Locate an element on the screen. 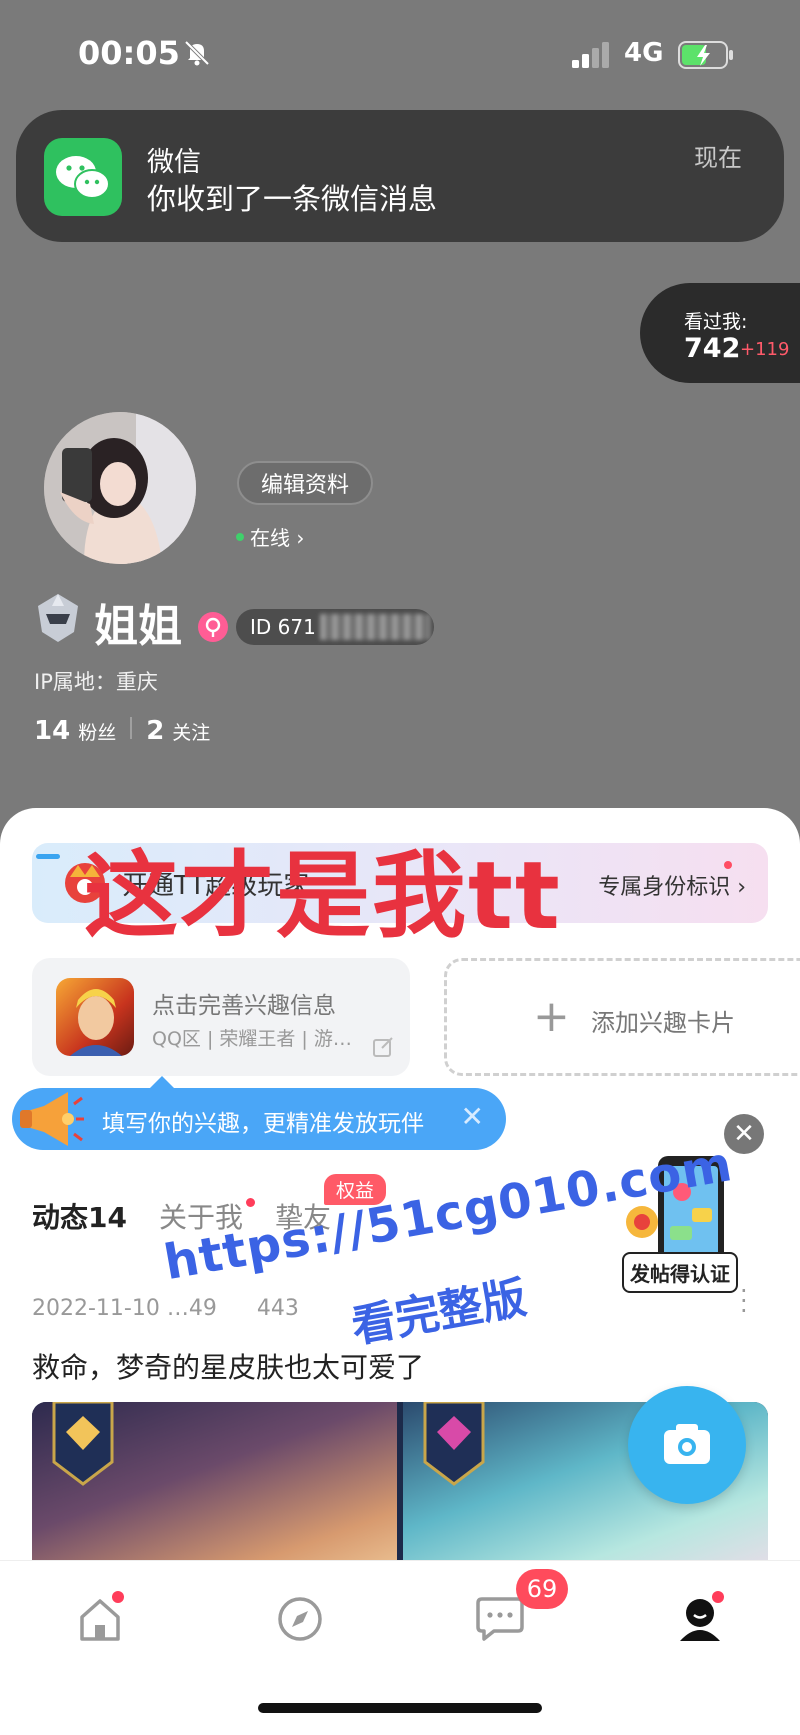 Image resolution: width=800 pixels, height=1735 pixels. camera-icon is located at coordinates (687, 1444).